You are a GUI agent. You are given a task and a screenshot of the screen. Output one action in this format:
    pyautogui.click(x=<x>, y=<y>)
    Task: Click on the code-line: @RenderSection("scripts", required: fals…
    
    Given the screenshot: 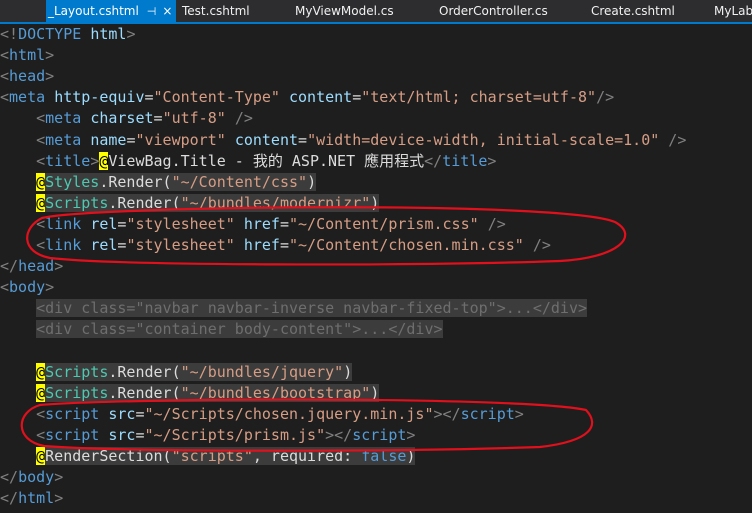 What is the action you would take?
    pyautogui.click(x=208, y=456)
    